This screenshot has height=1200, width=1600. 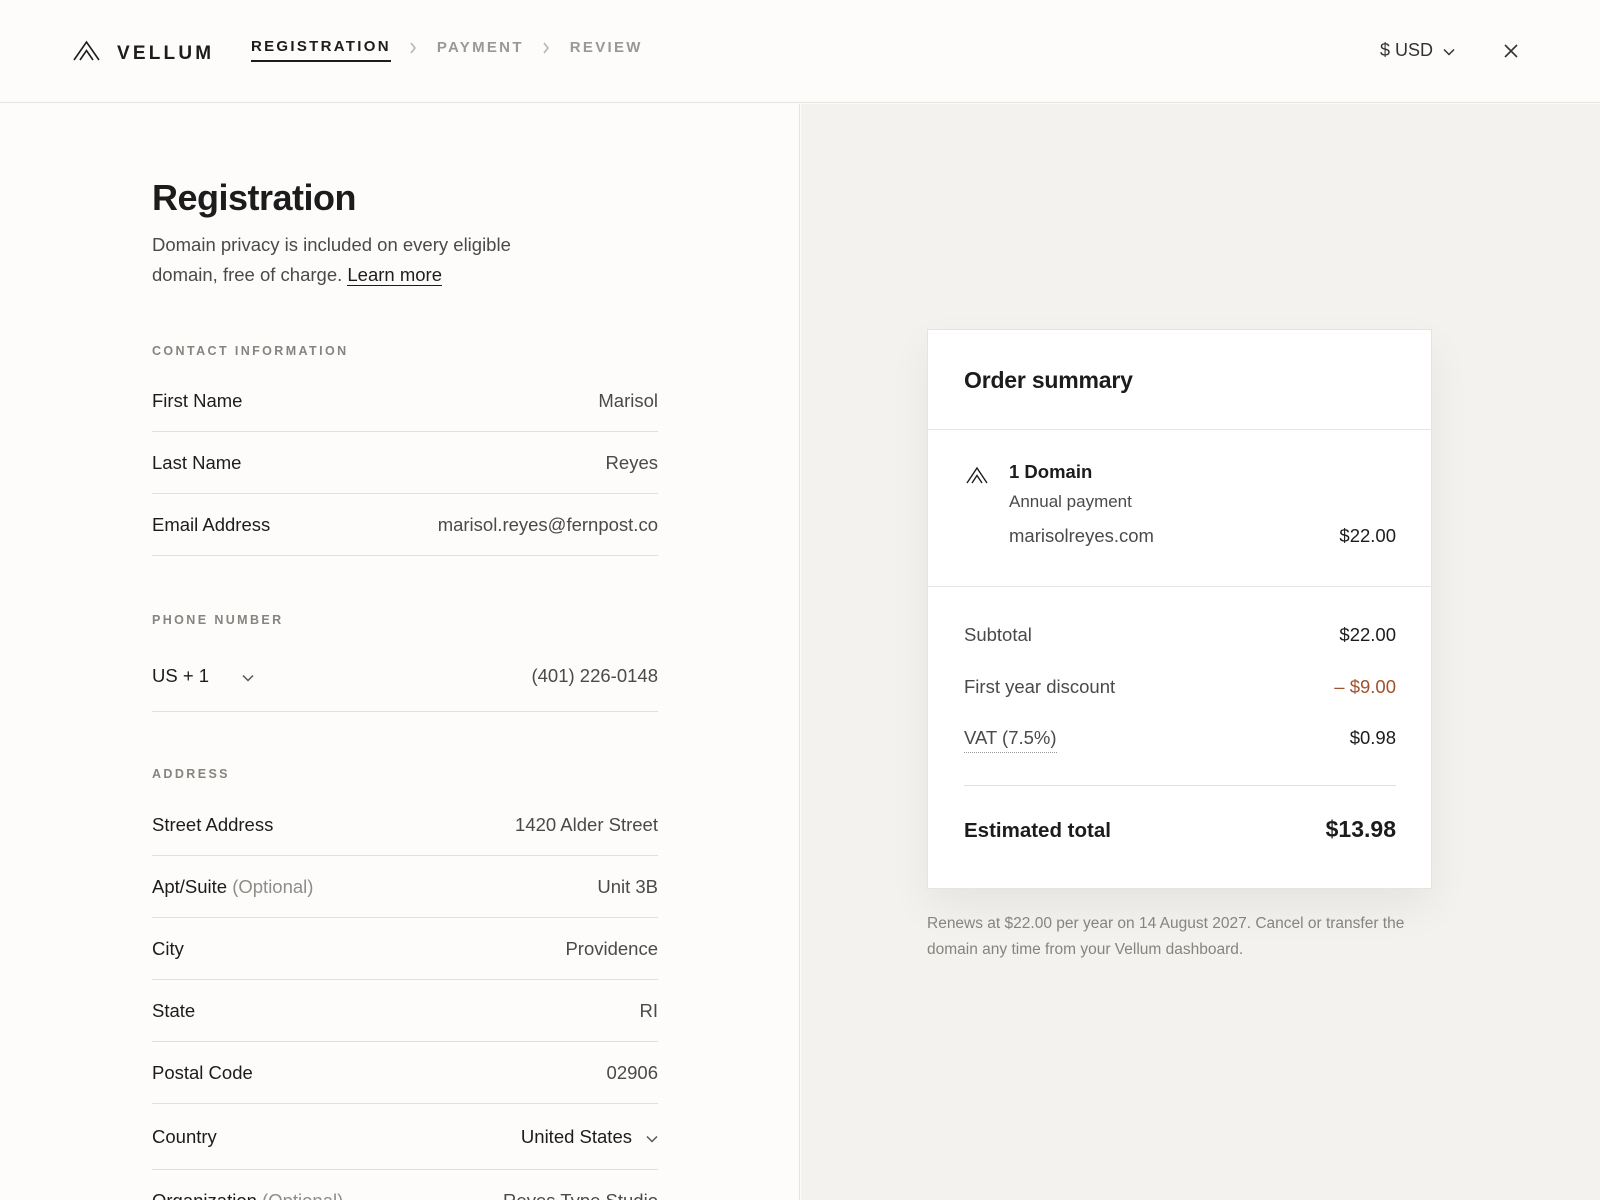 I want to click on last-name-field: Last Name Reyes, so click(x=405, y=463).